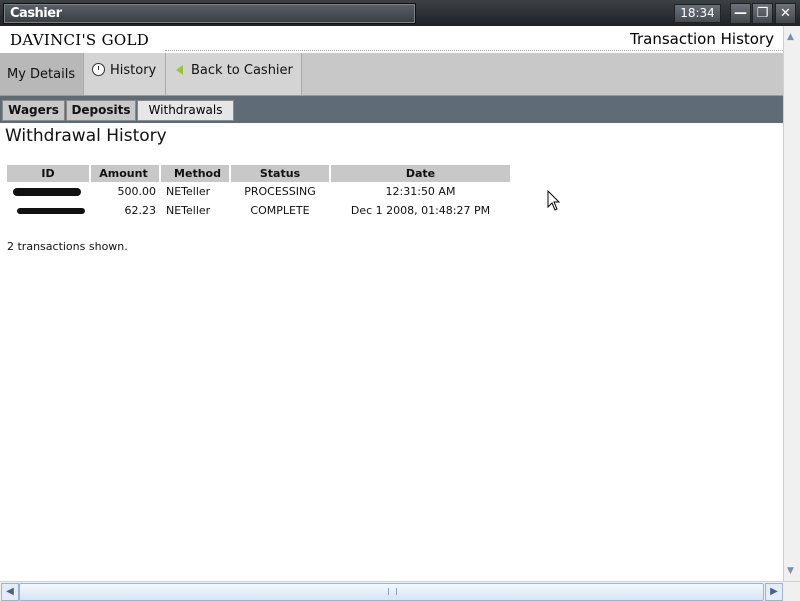 This screenshot has width=800, height=601. I want to click on cell-date: Dec 1 2008, 01:48:27 PM, so click(420, 210).